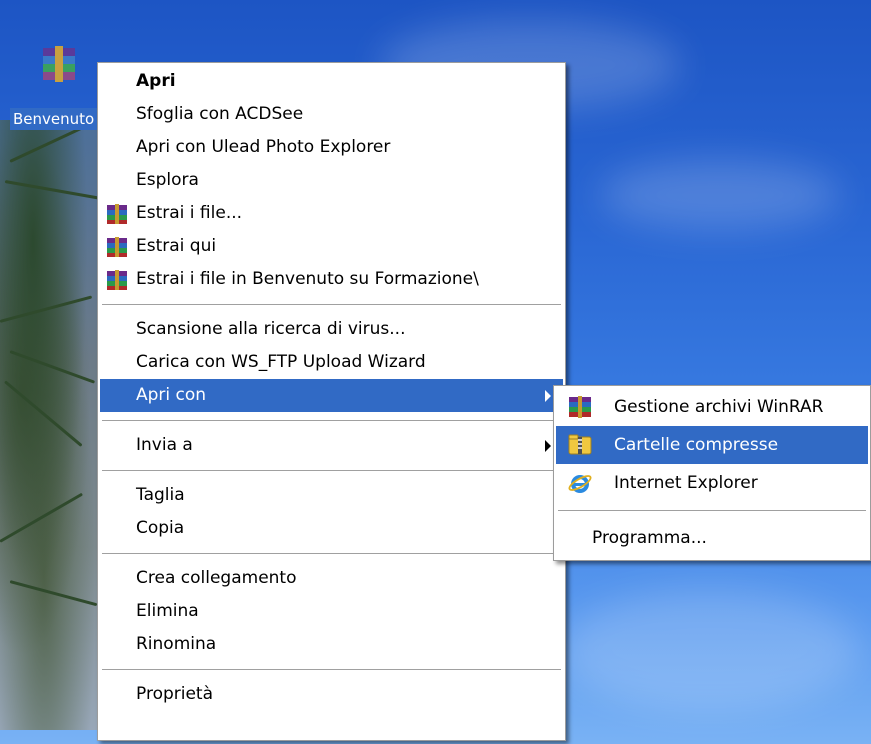  Describe the element at coordinates (171, 395) in the screenshot. I see `menu-item-label: Apri con` at that location.